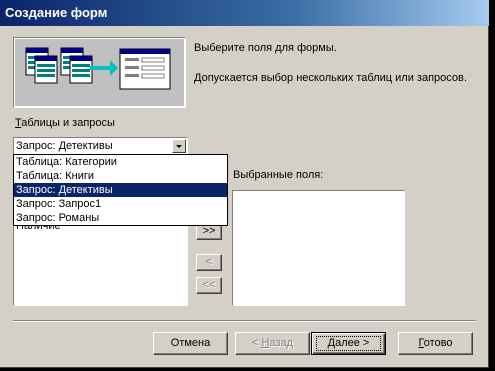 This screenshot has height=371, width=495. I want to click on finish-button: Готово, so click(435, 343).